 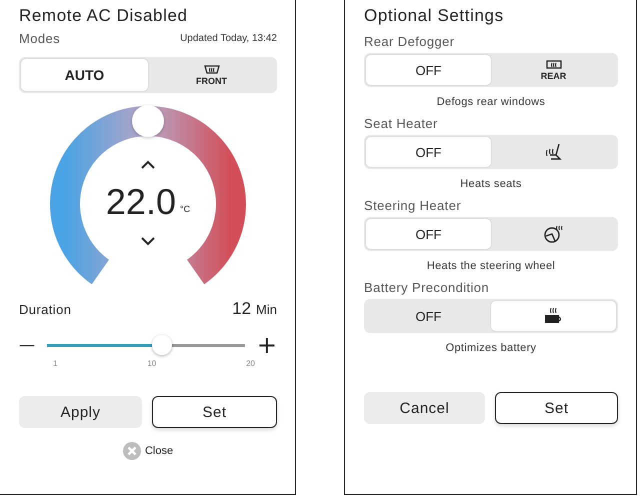 What do you see at coordinates (401, 123) in the screenshot?
I see `option-label: Seat Heater` at bounding box center [401, 123].